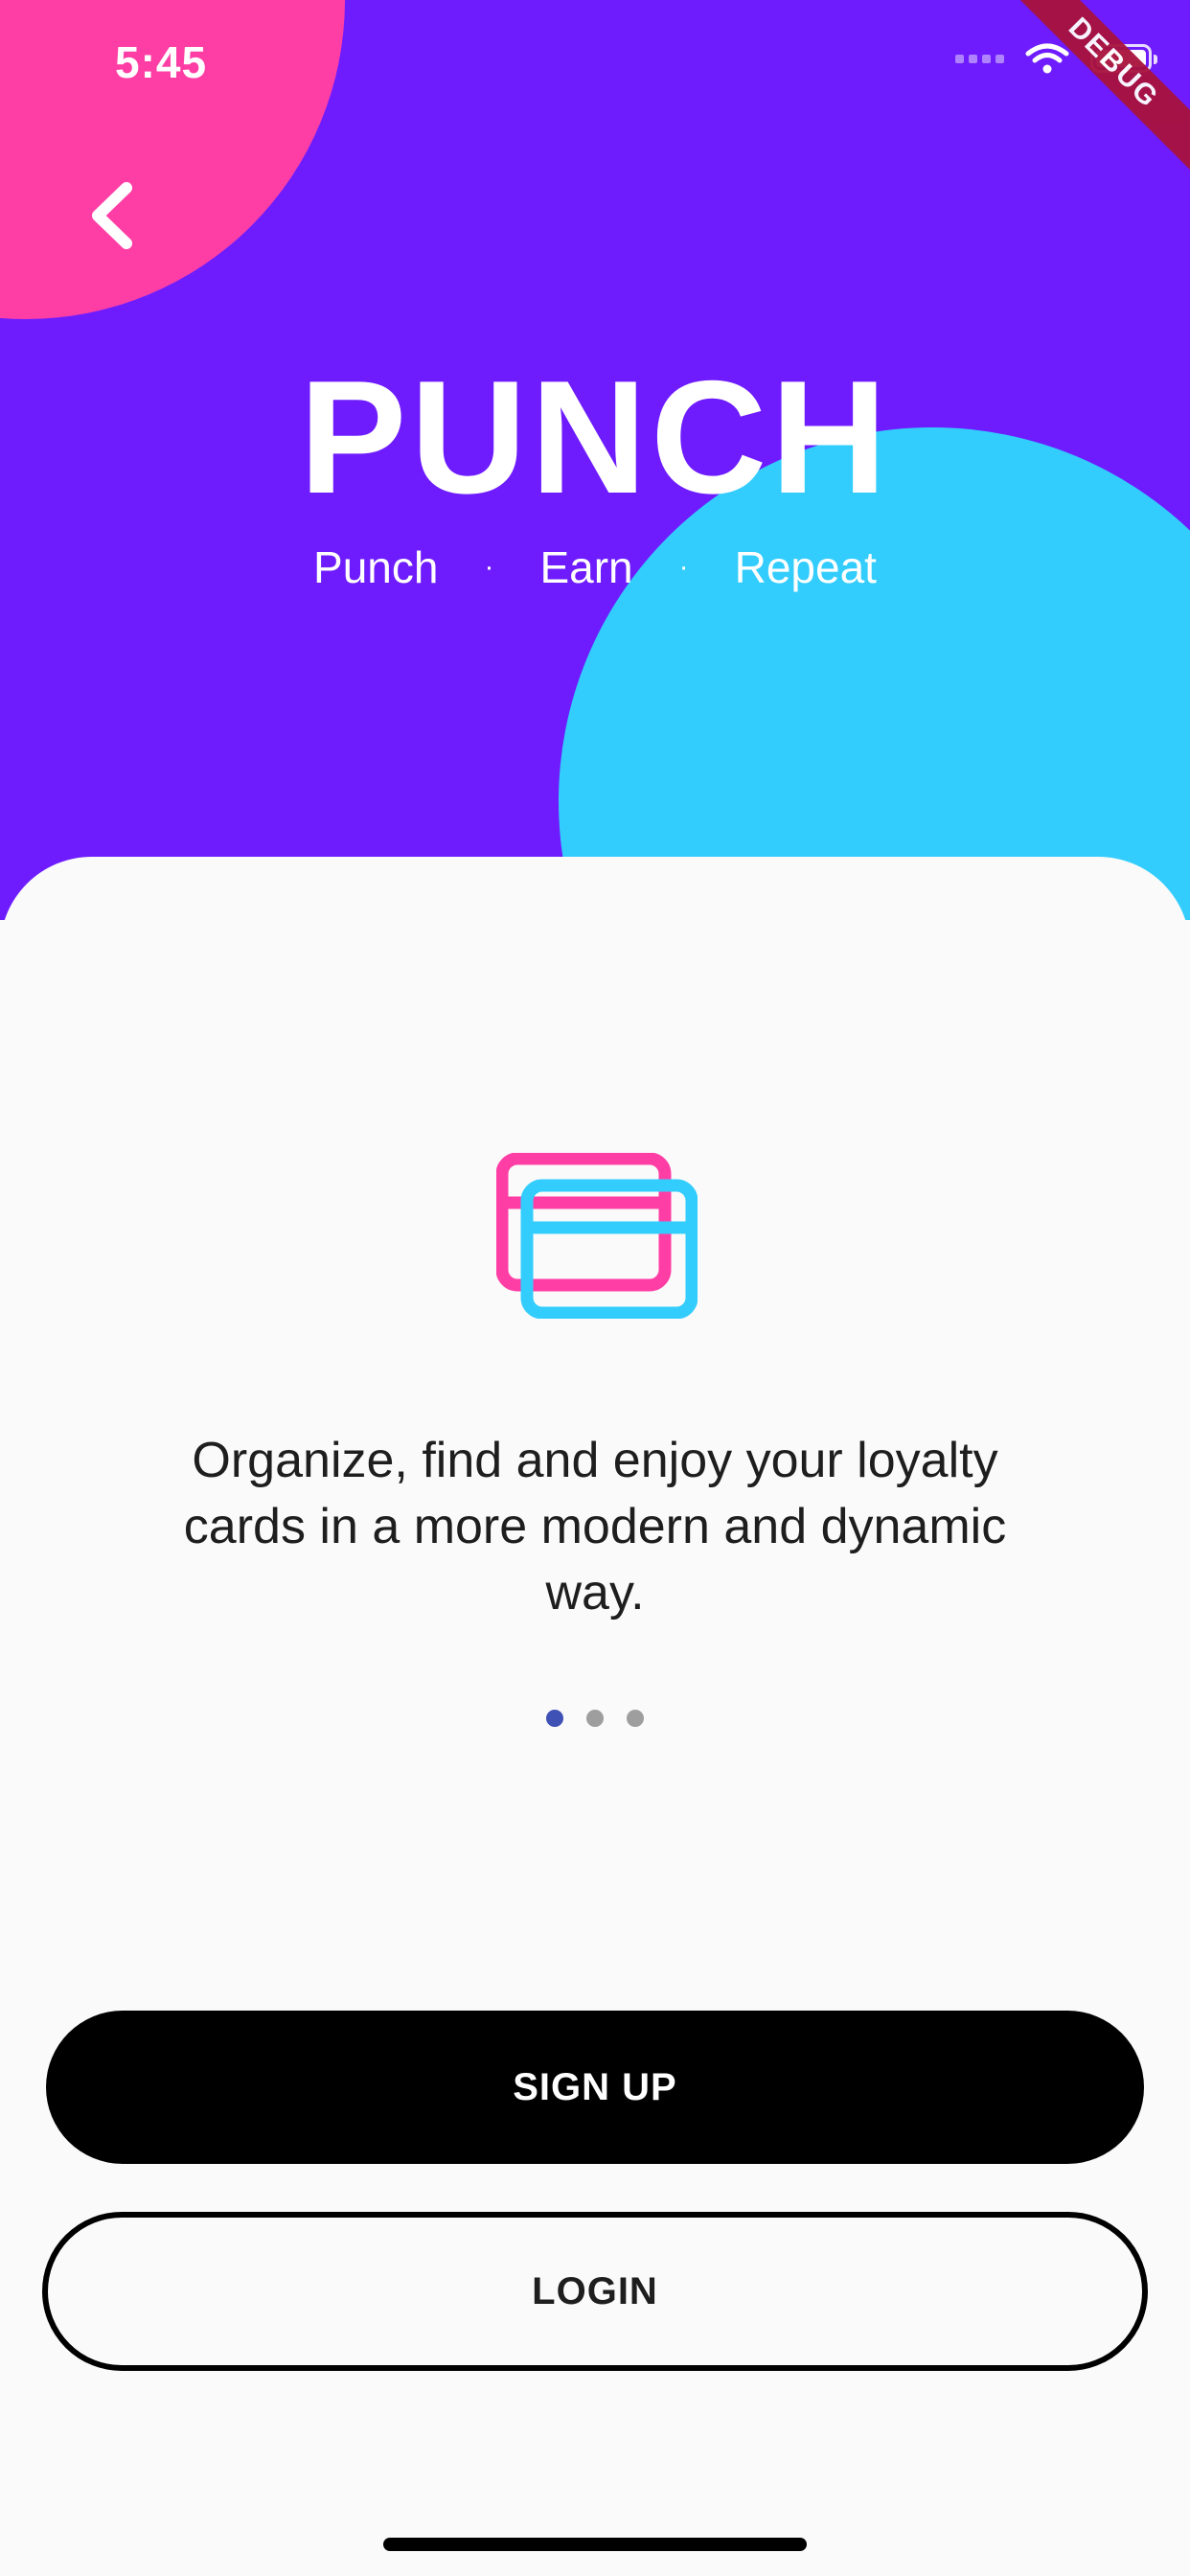  I want to click on tagline-word-earn: Earn, so click(586, 567).